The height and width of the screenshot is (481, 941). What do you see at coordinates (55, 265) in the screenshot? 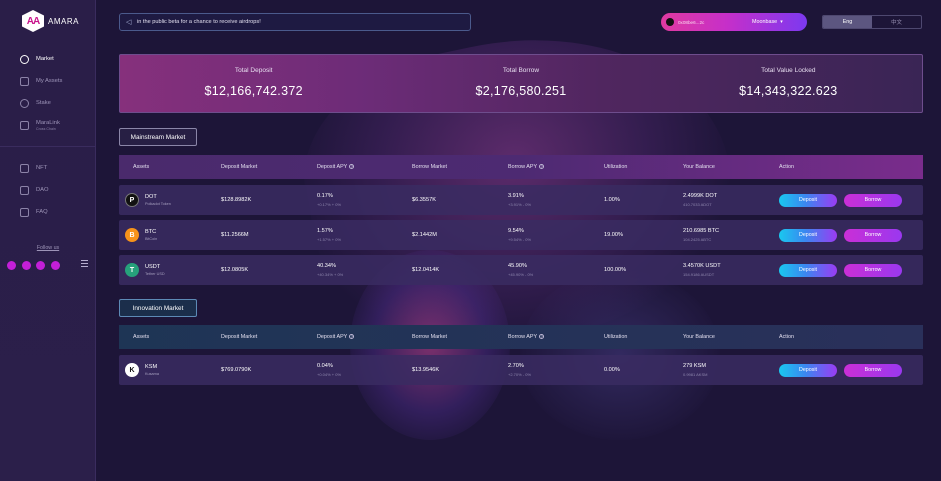
I see `medium-icon` at bounding box center [55, 265].